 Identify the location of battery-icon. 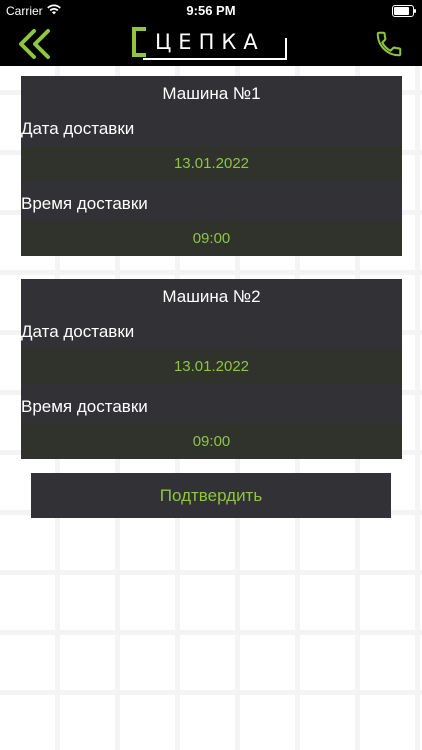
(404, 11).